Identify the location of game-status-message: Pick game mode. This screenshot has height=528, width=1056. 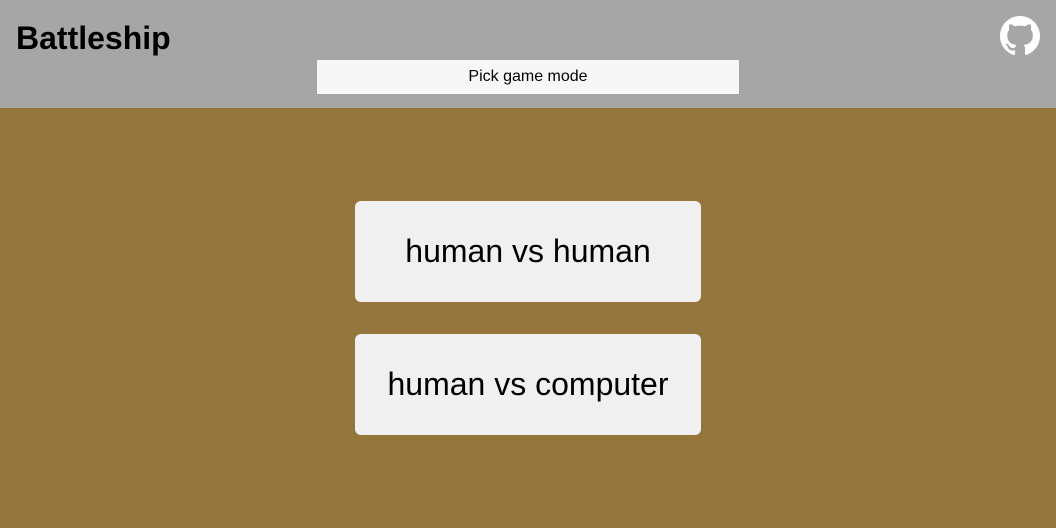
(528, 77).